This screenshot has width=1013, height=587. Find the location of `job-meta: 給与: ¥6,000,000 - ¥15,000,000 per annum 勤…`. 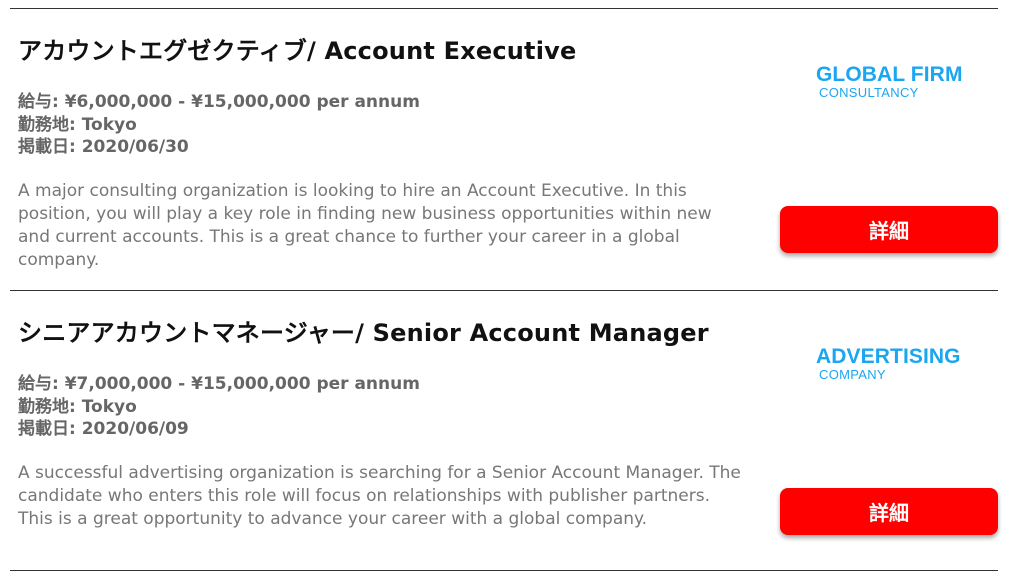

job-meta: 給与: ¥6,000,000 - ¥15,000,000 per annum 勤… is located at coordinates (219, 125).